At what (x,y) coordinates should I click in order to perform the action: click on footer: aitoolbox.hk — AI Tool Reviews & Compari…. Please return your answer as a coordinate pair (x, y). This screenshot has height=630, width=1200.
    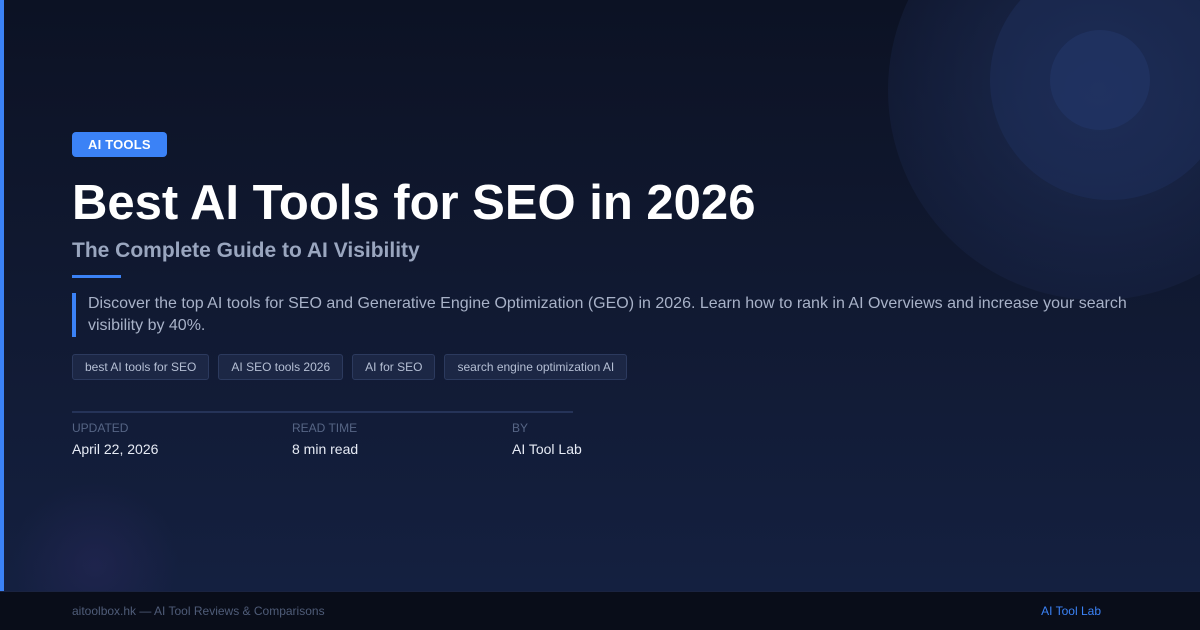
    Looking at the image, I should click on (600, 610).